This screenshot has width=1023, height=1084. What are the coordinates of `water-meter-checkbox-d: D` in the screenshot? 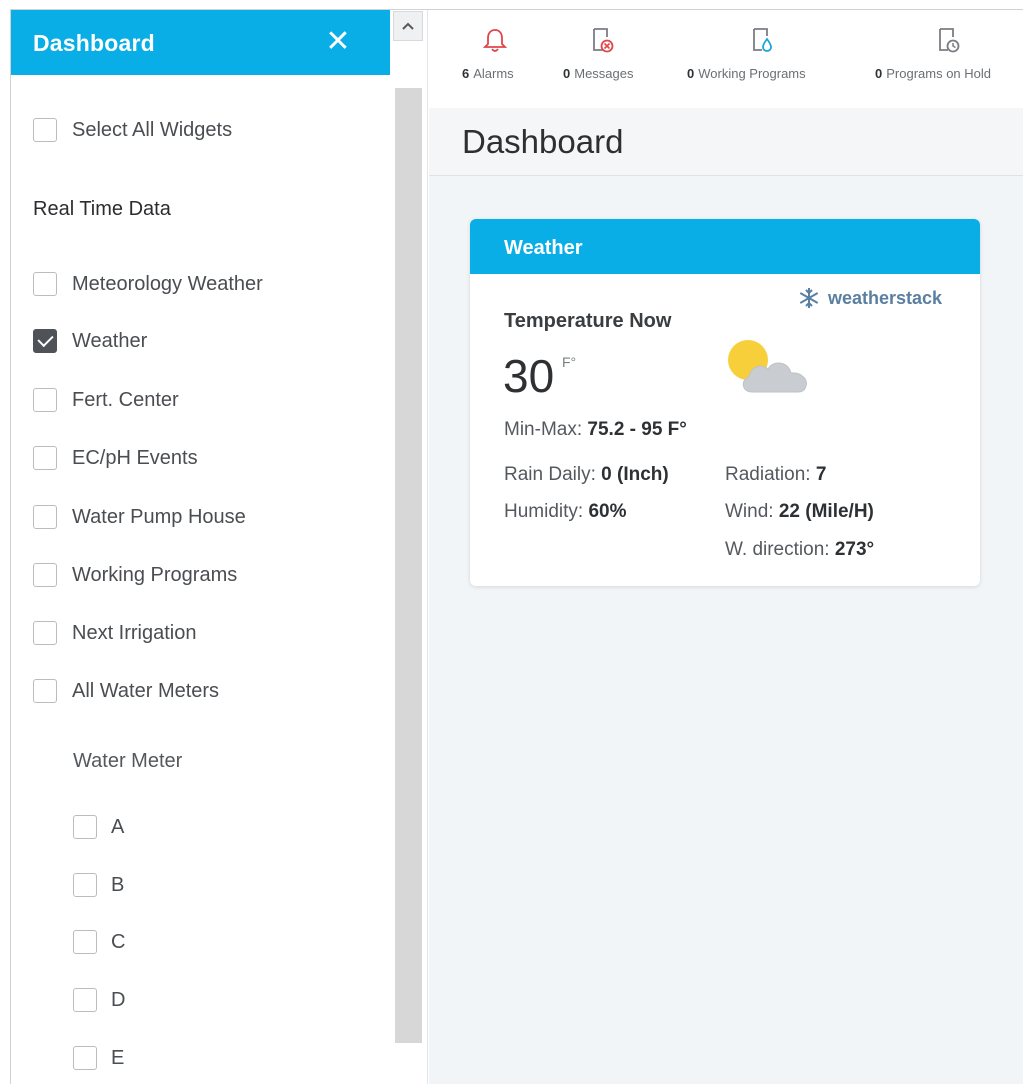 It's located at (99, 1000).